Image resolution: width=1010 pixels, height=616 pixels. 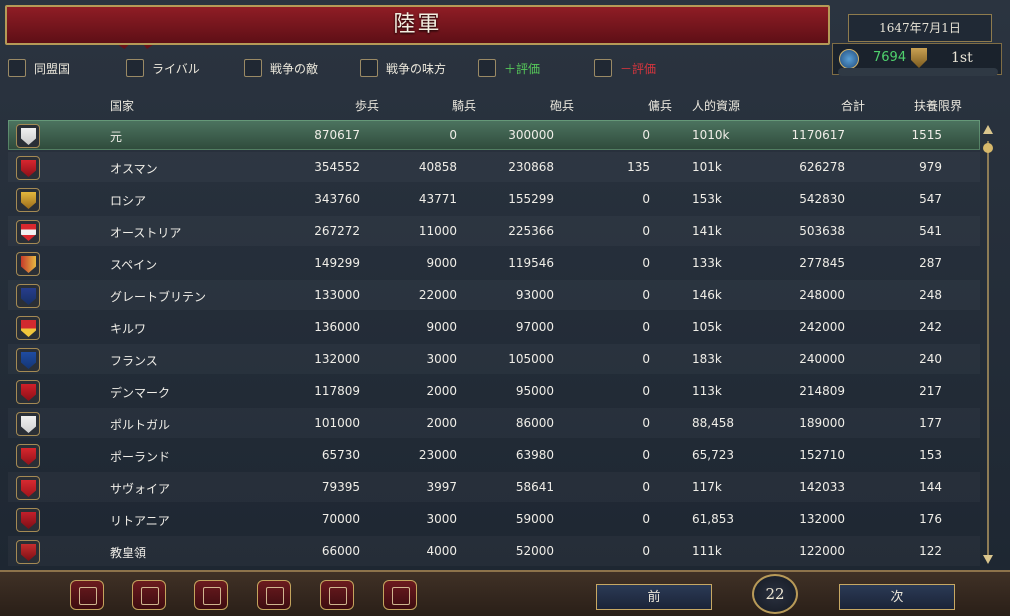 I want to click on cell-cavalry: 40858, so click(x=437, y=167).